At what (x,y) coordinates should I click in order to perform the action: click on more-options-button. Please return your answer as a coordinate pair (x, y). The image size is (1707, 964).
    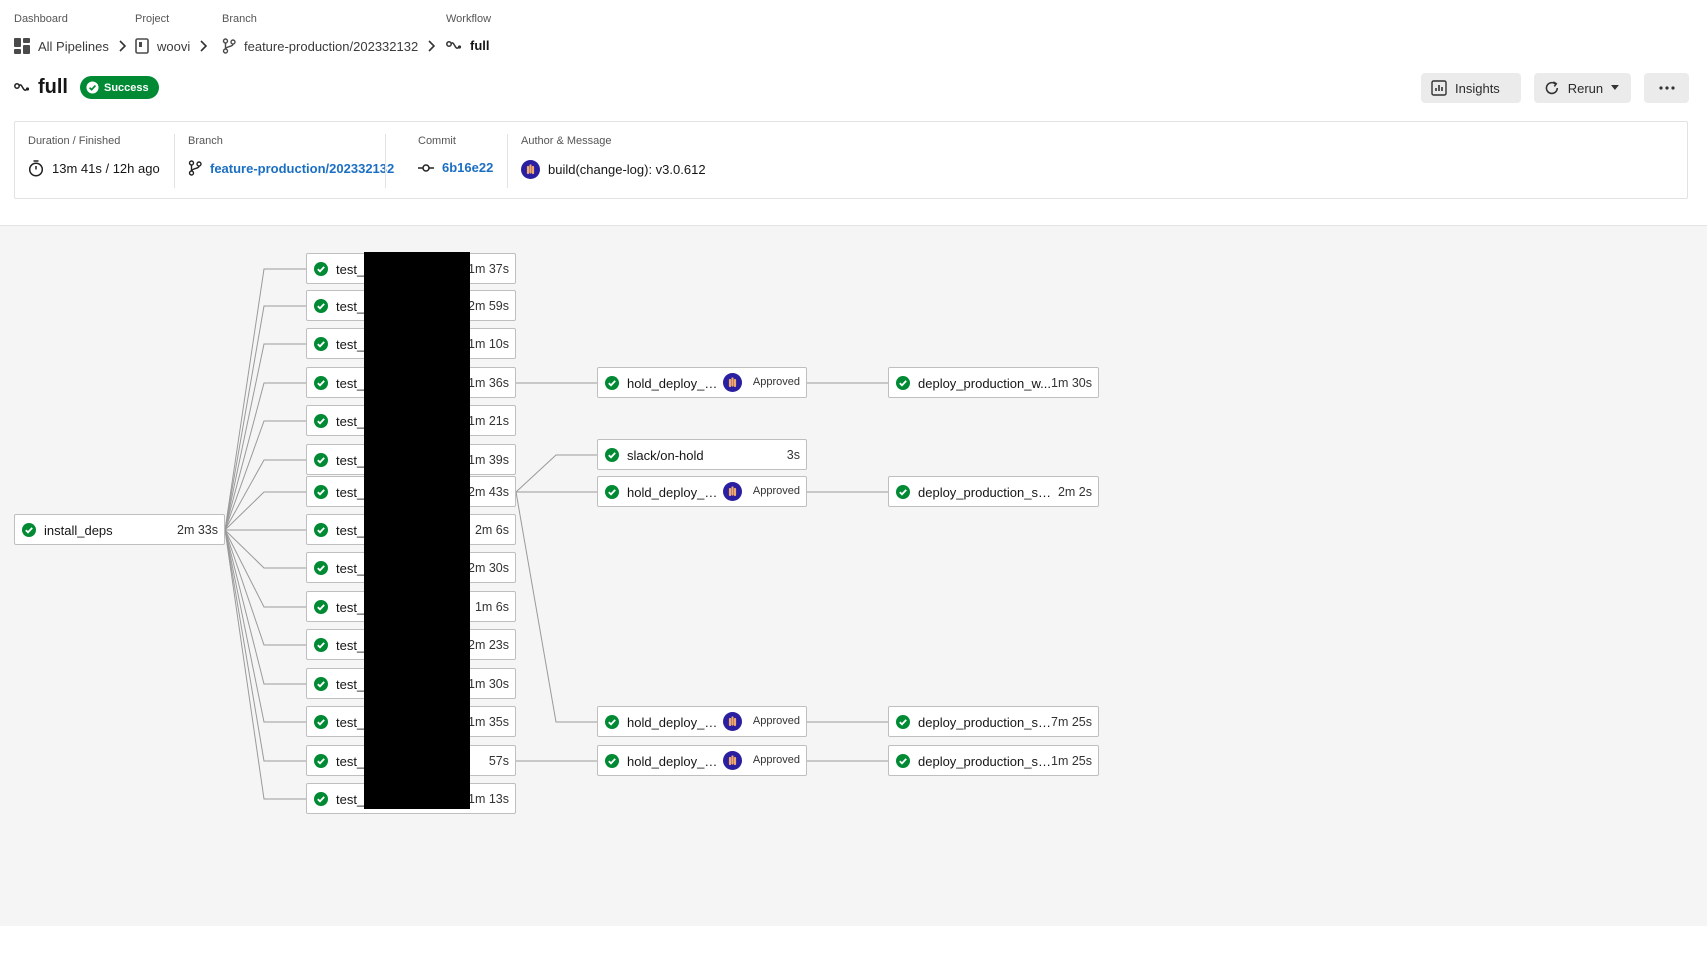
    Looking at the image, I should click on (1666, 88).